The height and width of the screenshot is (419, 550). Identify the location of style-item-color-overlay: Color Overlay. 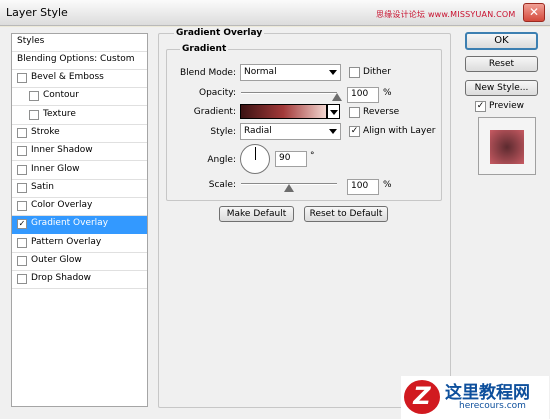
(79, 207).